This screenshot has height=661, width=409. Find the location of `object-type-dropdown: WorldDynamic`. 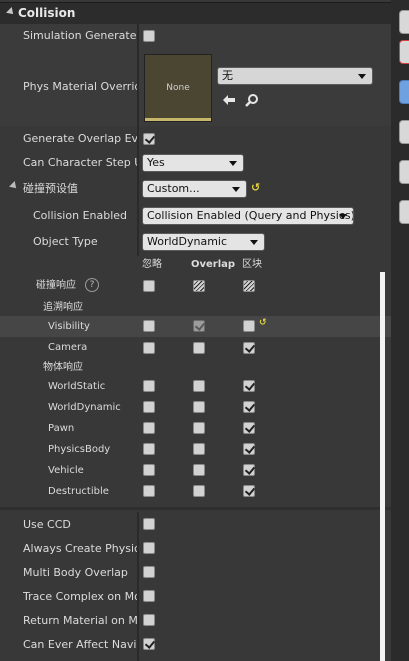

object-type-dropdown: WorldDynamic is located at coordinates (203, 242).